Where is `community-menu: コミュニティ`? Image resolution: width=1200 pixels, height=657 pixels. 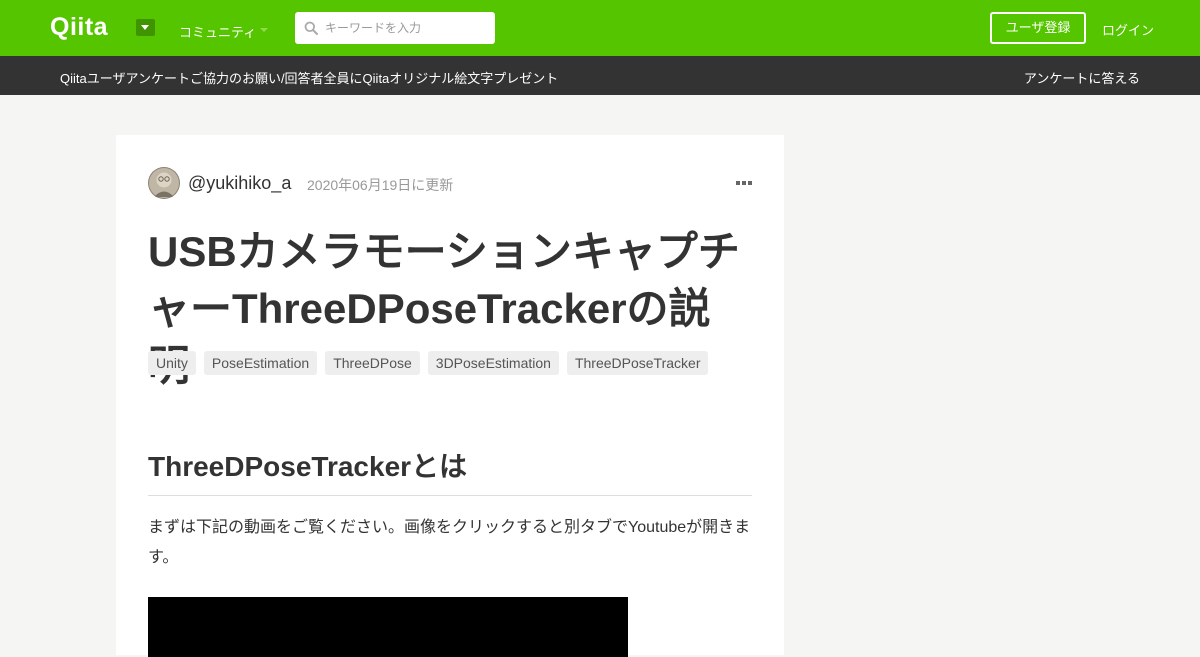
community-menu: コミュニティ is located at coordinates (217, 31).